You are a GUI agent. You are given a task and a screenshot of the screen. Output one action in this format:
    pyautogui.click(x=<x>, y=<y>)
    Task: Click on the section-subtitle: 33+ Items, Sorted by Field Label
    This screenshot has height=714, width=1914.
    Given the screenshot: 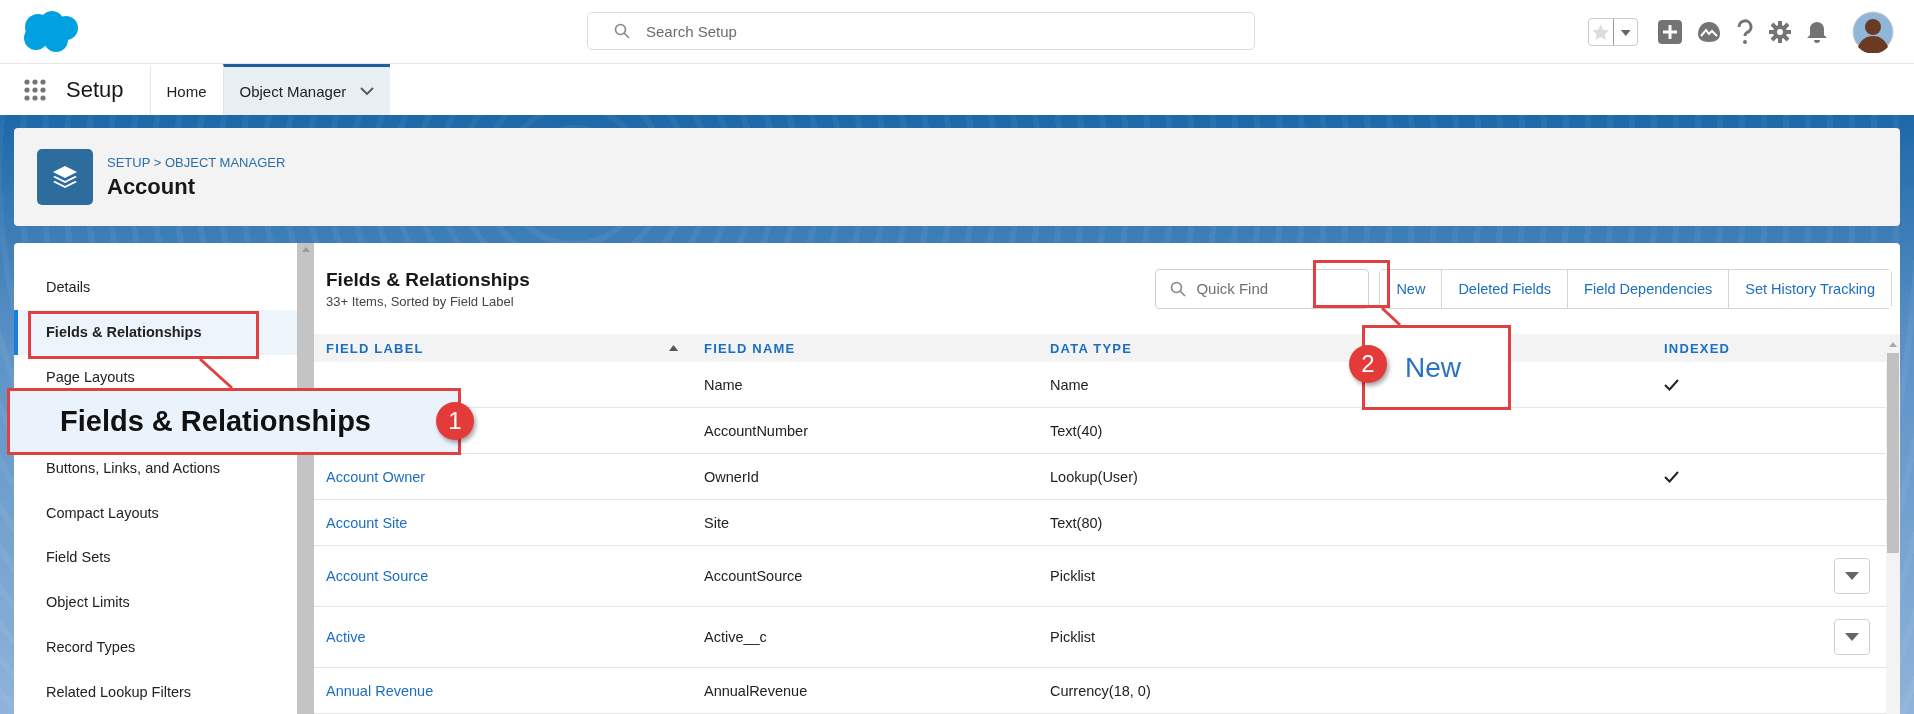 What is the action you would take?
    pyautogui.click(x=420, y=301)
    